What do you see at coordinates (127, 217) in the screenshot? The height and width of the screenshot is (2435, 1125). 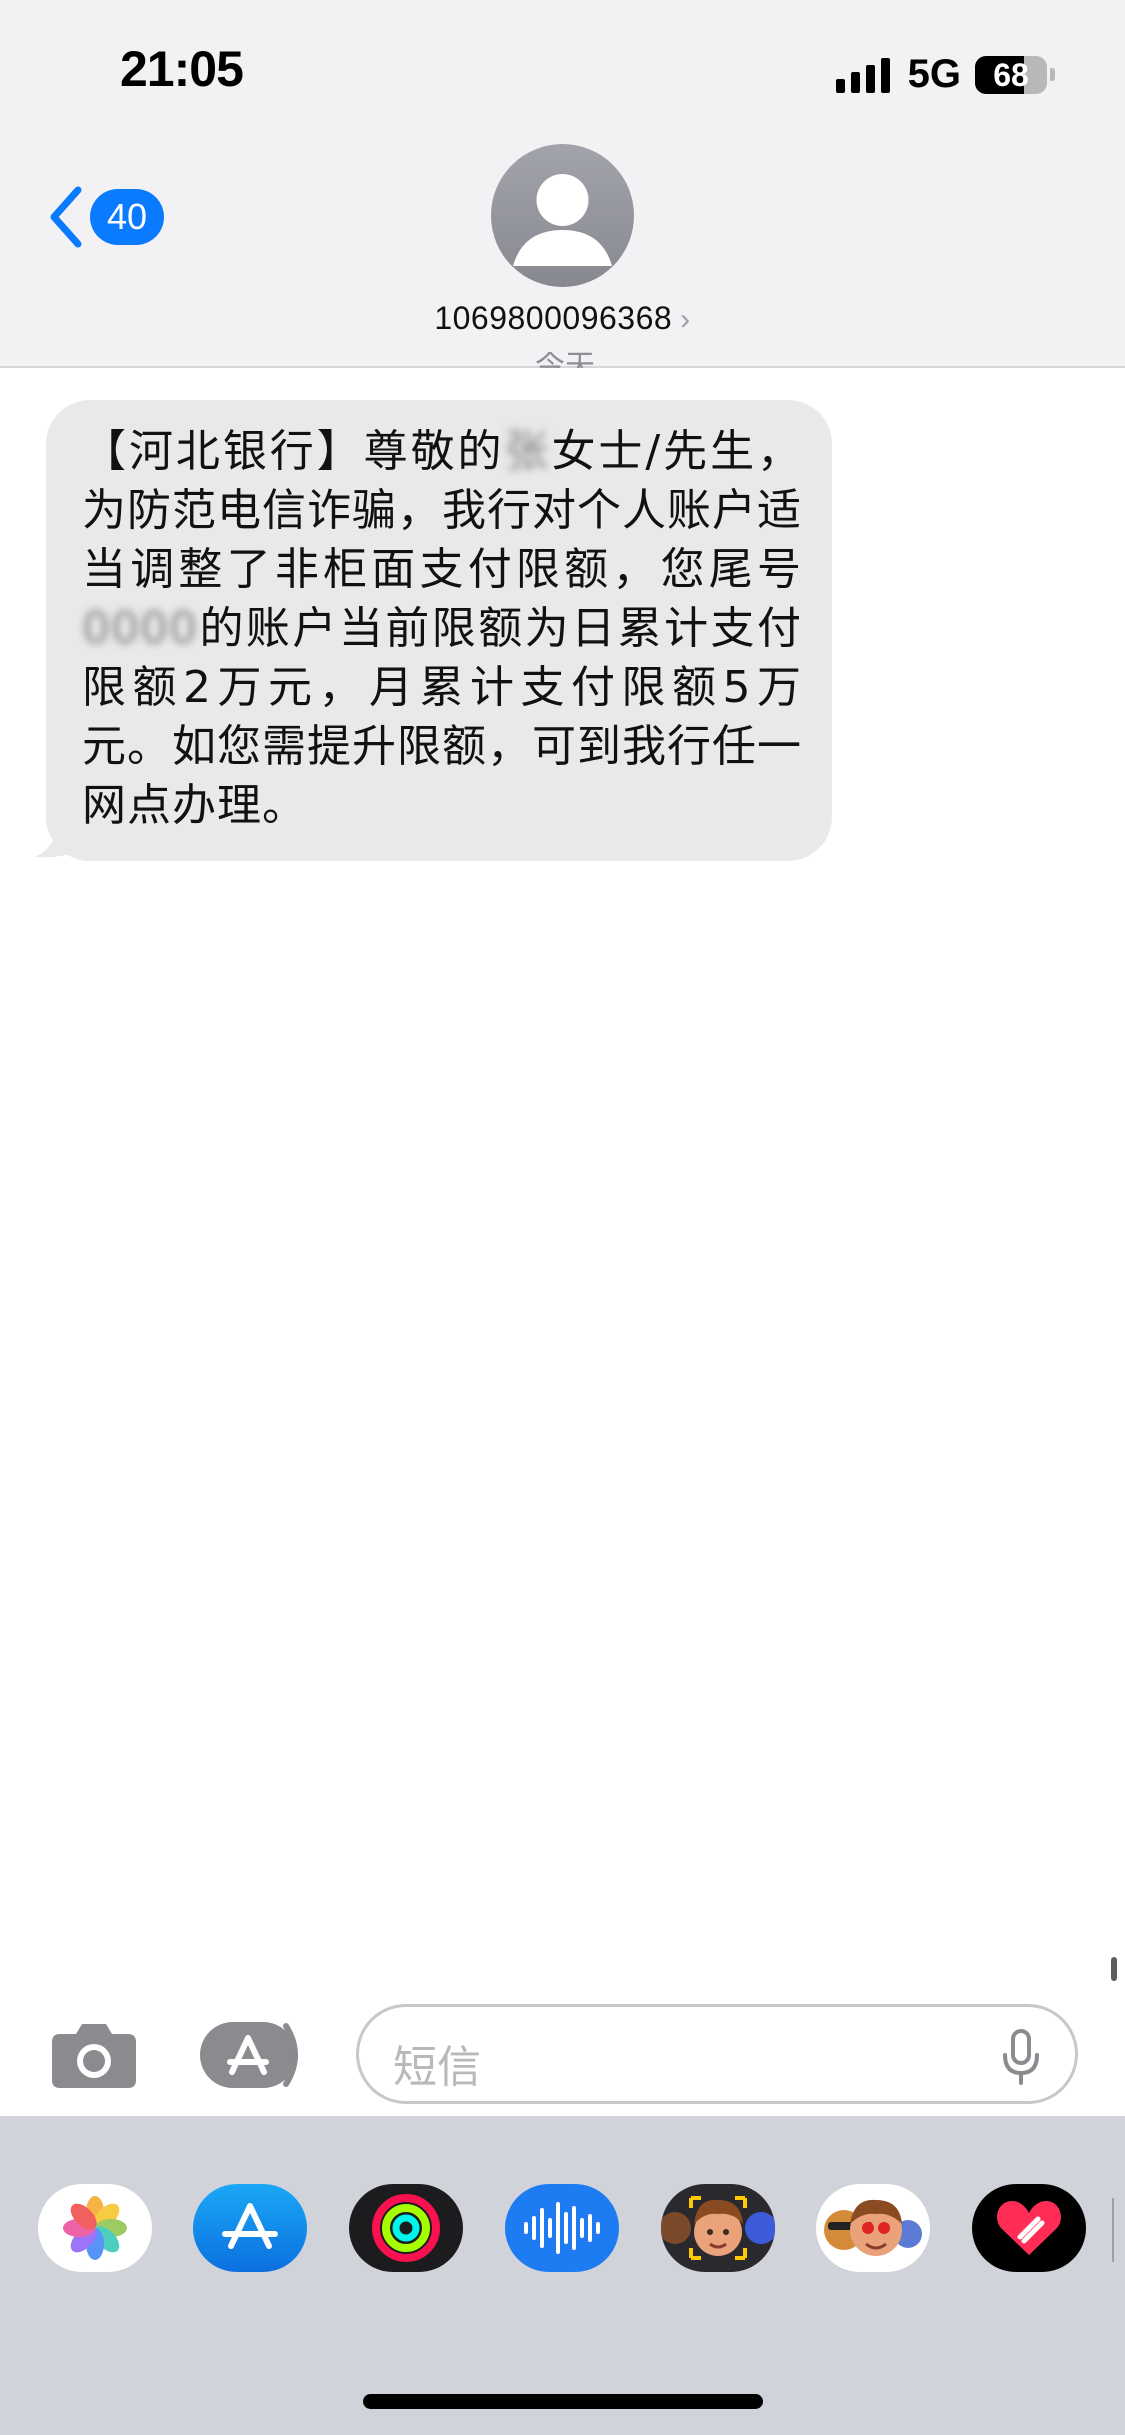 I see `unread-count-badge: 40` at bounding box center [127, 217].